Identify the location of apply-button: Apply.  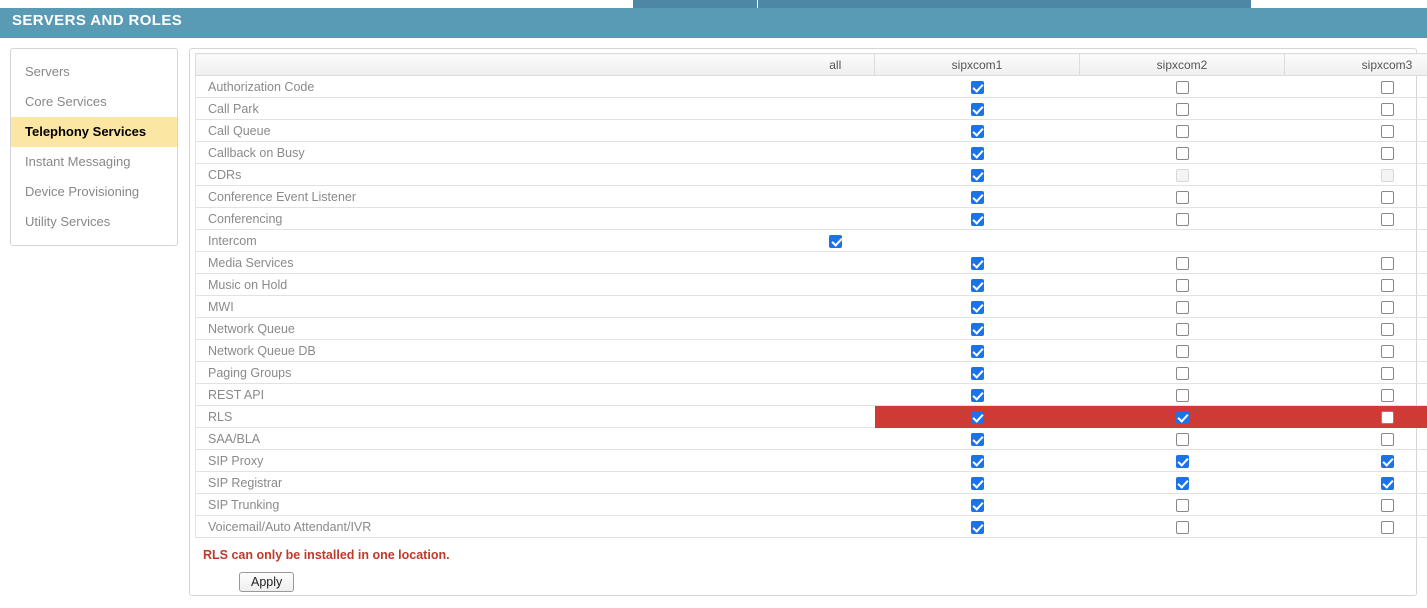
(267, 582).